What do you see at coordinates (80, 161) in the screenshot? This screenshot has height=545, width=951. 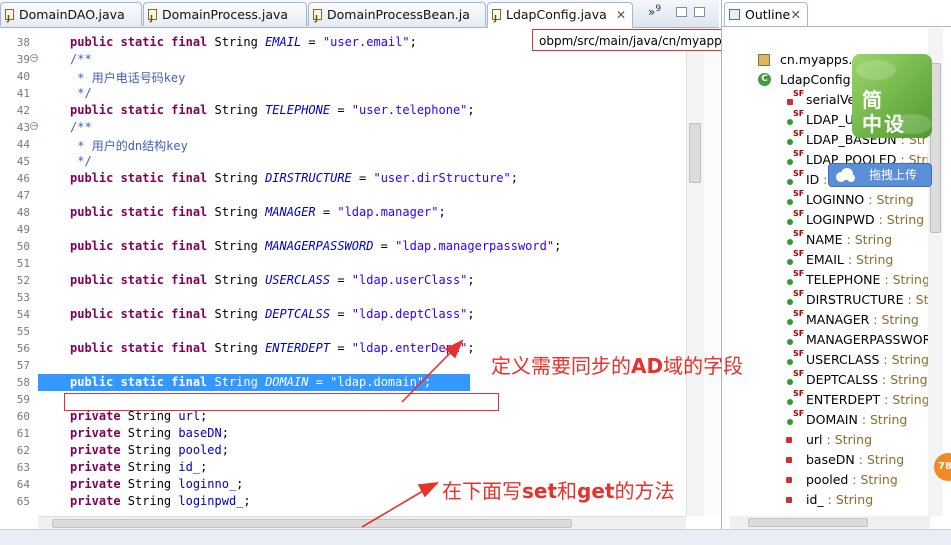 I see `code-text: */` at bounding box center [80, 161].